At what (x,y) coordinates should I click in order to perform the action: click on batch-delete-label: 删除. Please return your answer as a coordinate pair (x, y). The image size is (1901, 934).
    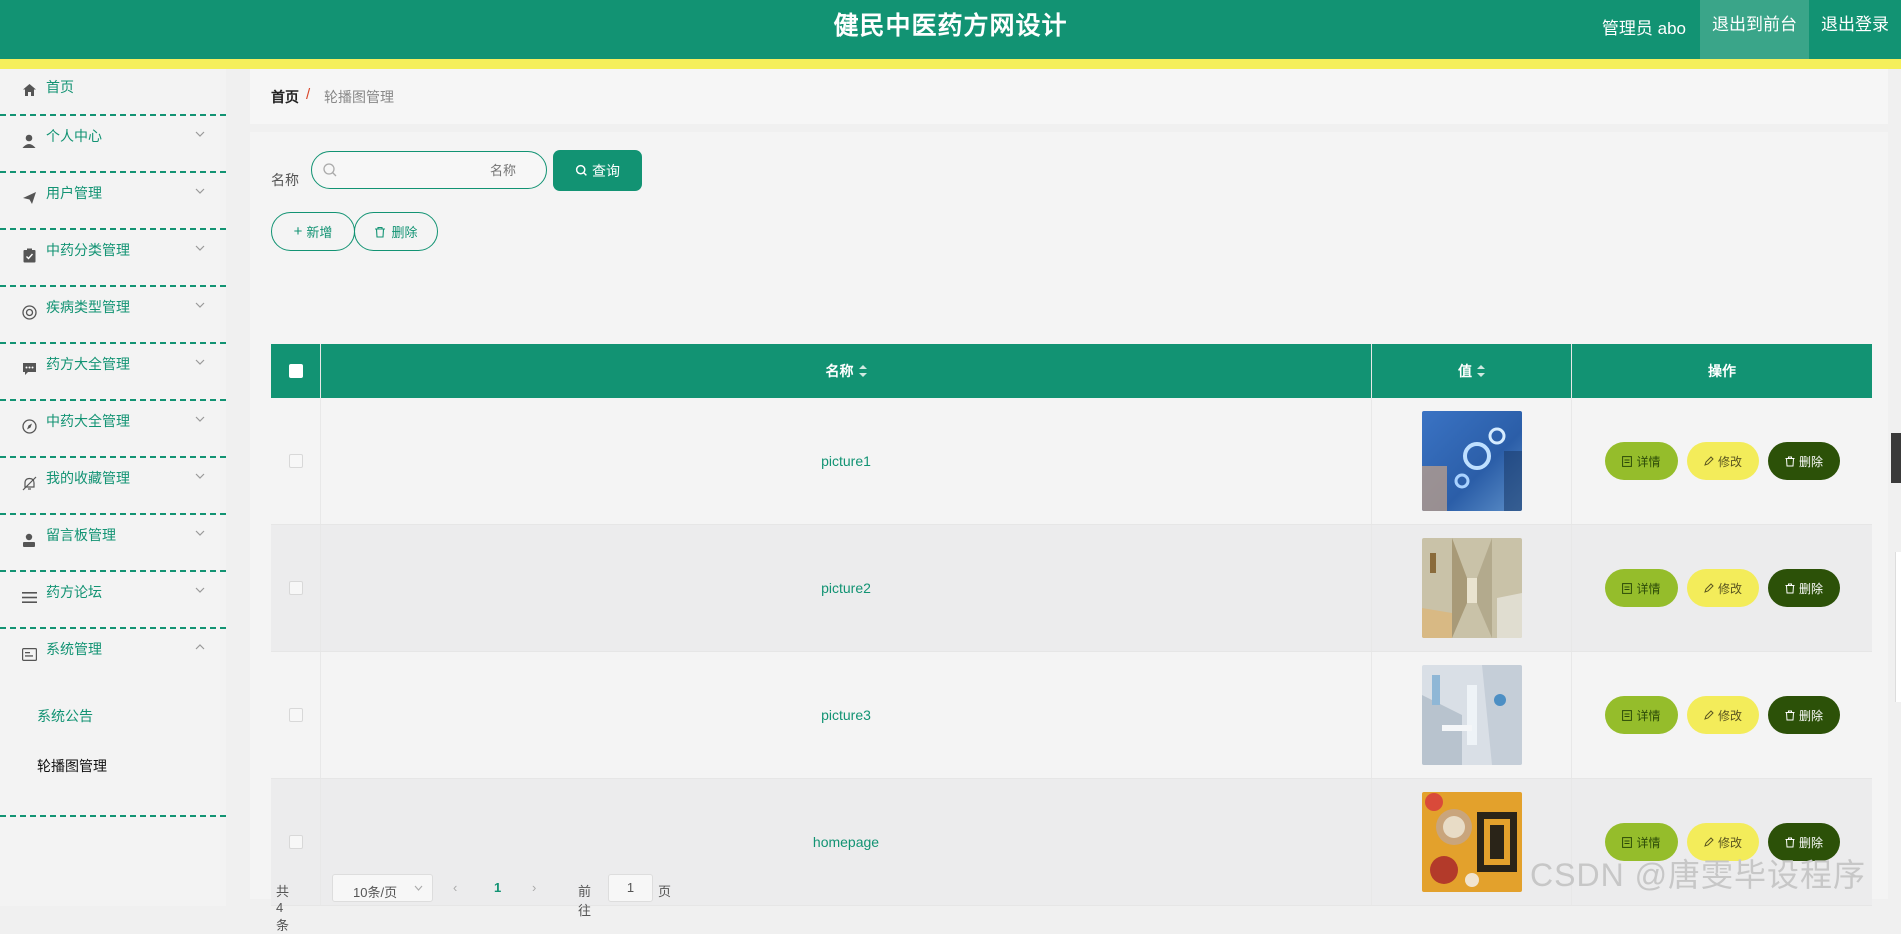
    Looking at the image, I should click on (404, 232).